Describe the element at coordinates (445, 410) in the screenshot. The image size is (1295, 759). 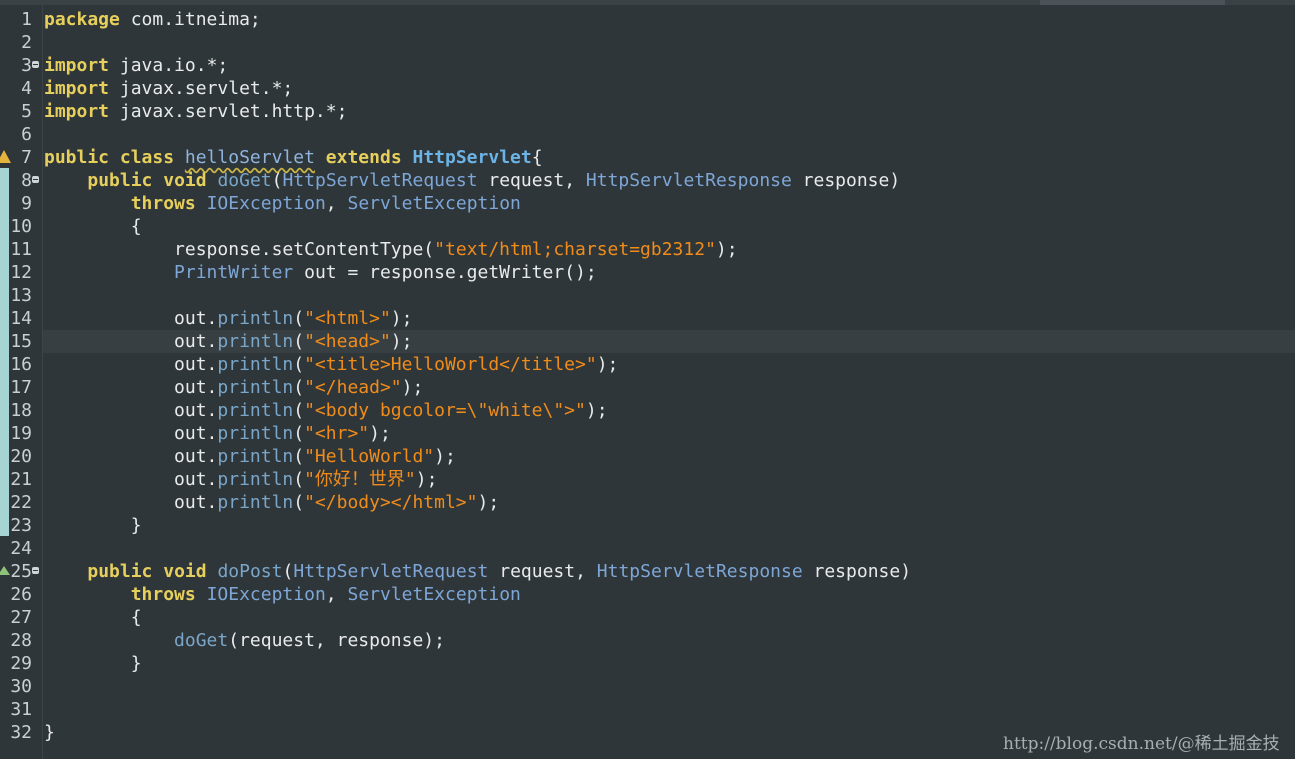
I see `code-token: "<body bgcolor=\"white\">"` at that location.